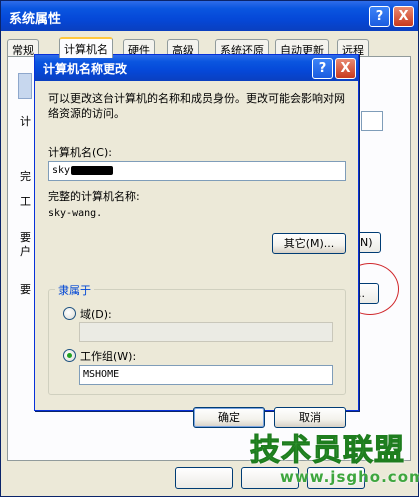  Describe the element at coordinates (108, 356) in the screenshot. I see `workgroup-label: 工作组(W):` at that location.